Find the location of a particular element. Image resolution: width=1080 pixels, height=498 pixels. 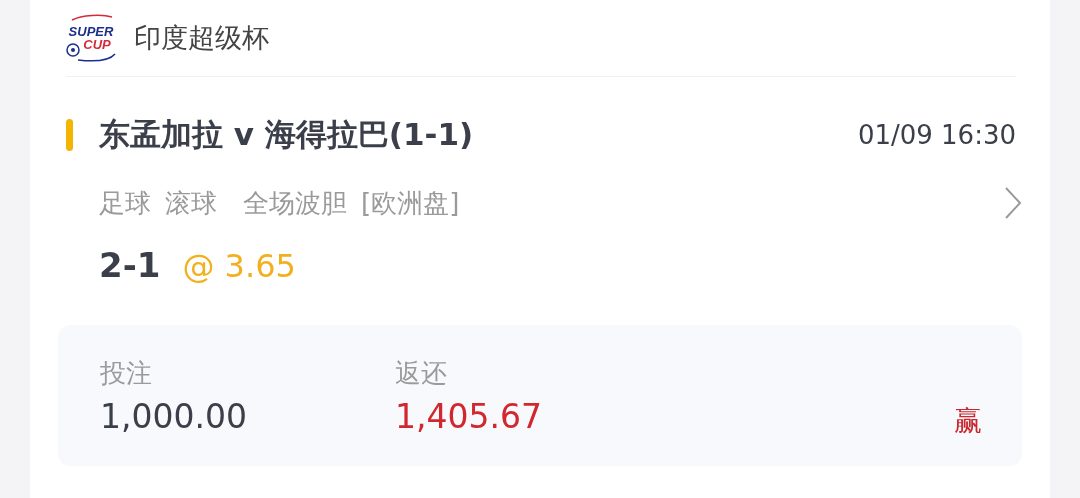

bet-tag: 足球 is located at coordinates (125, 203).